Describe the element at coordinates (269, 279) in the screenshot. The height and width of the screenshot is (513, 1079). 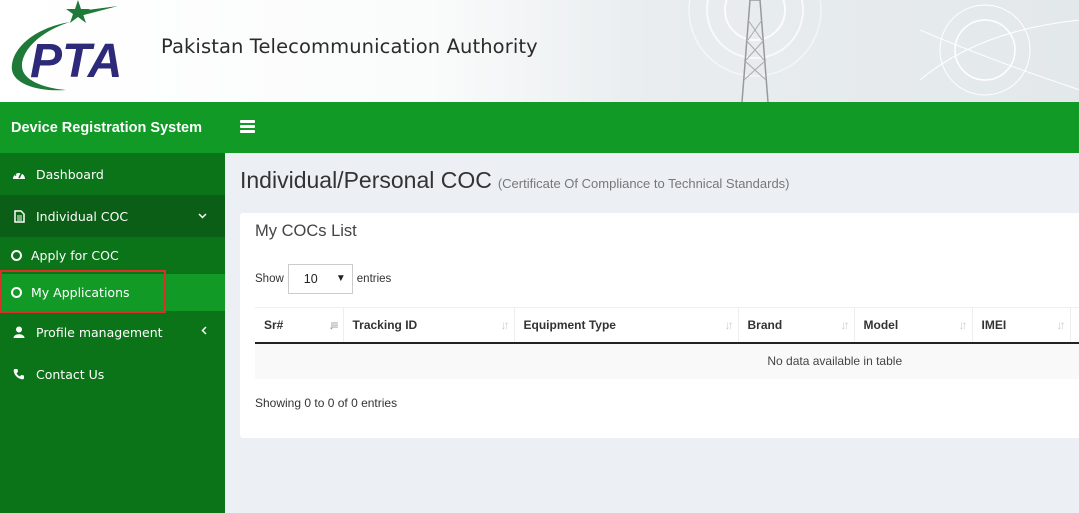
I see `length-prefix: Show` at that location.